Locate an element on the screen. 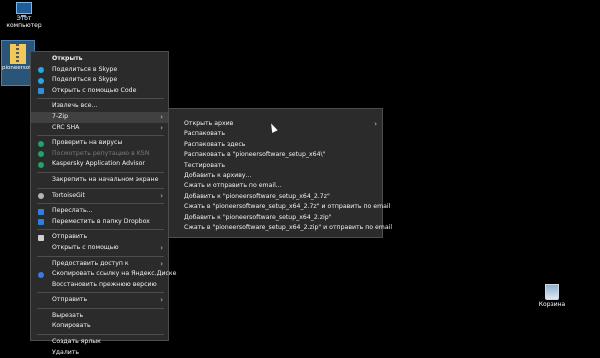 The width and height of the screenshot is (600, 358). menu-item-label: Открыть is located at coordinates (67, 58).